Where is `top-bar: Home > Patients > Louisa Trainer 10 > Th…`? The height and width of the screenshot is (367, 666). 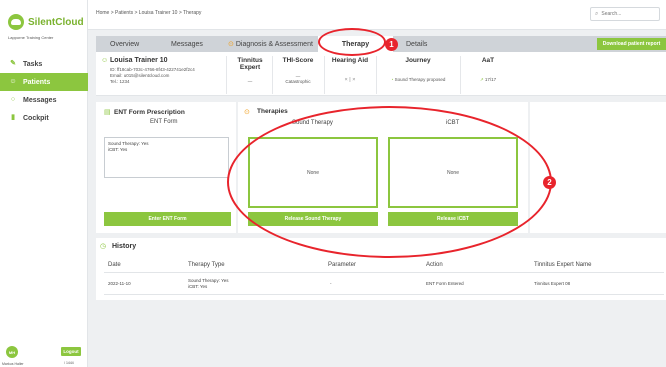
top-bar: Home > Patients > Louisa Trainer 10 > Th… is located at coordinates (377, 15).